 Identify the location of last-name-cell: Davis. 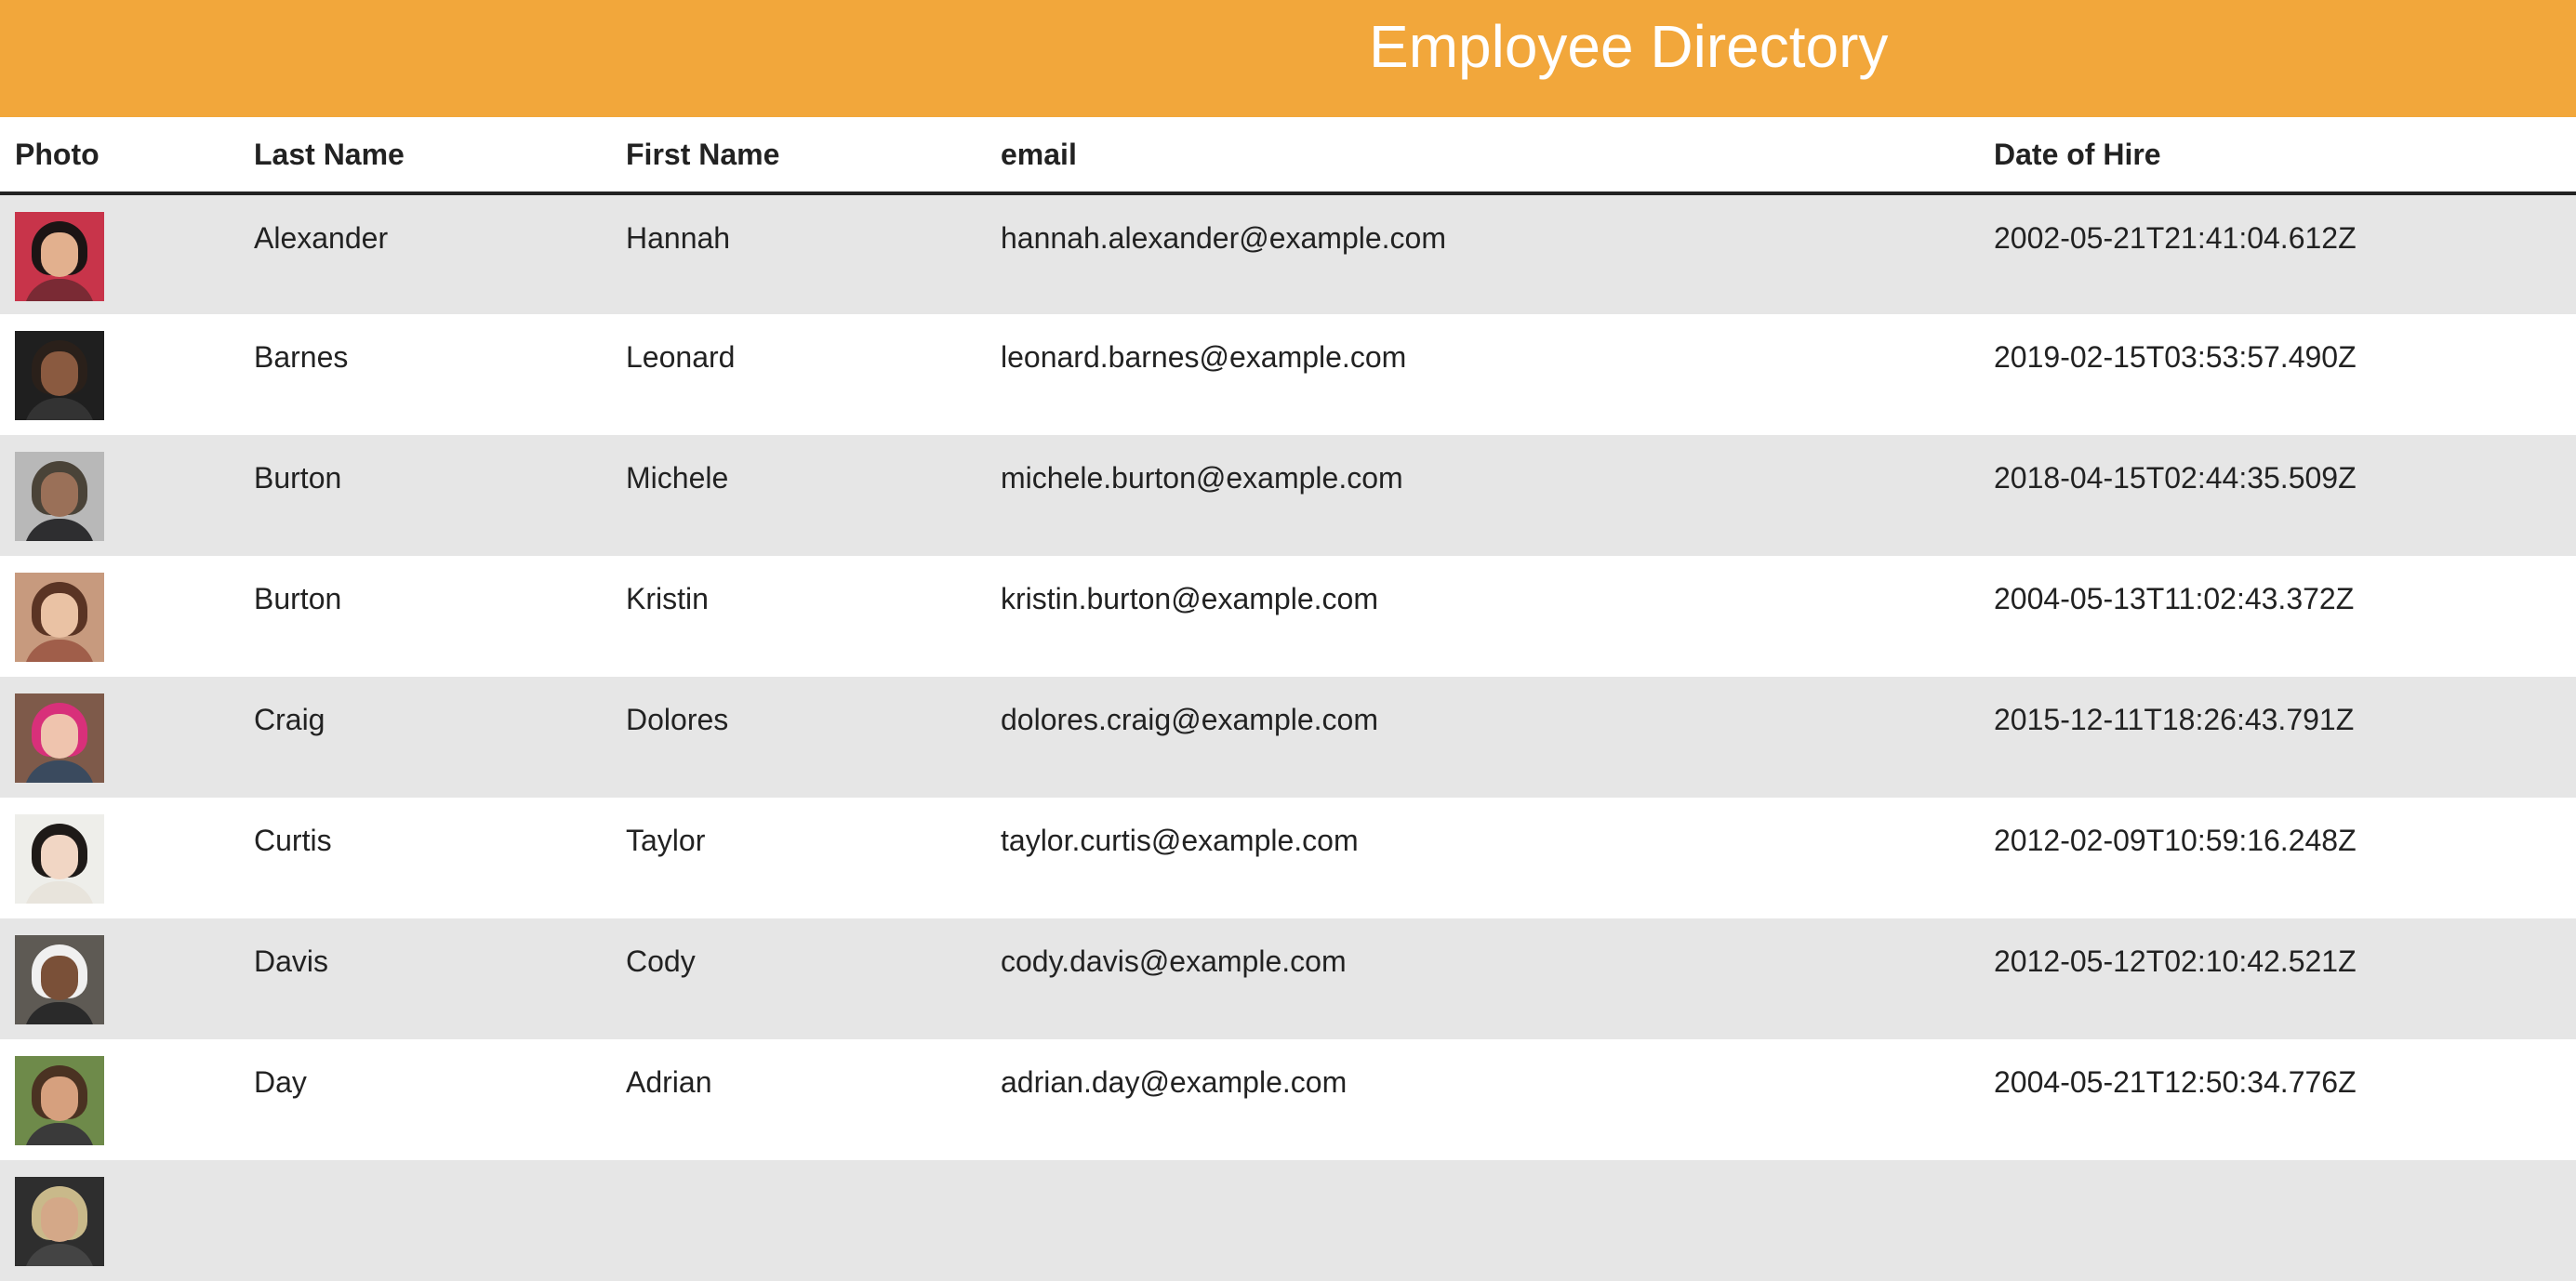
(291, 961).